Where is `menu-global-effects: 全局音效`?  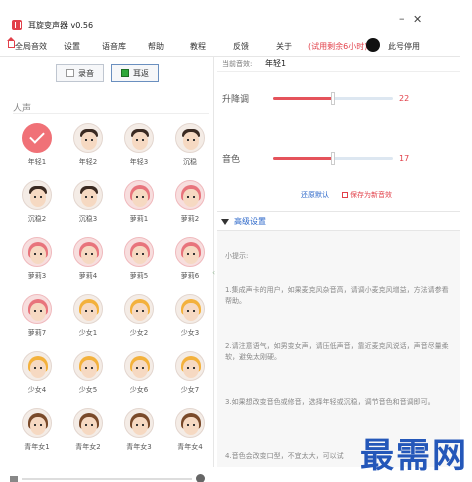 menu-global-effects: 全局音效 is located at coordinates (31, 46).